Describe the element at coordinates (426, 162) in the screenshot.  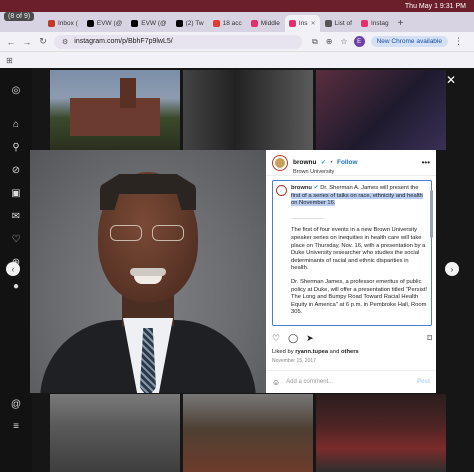
I see `more-options-icon: •••` at that location.